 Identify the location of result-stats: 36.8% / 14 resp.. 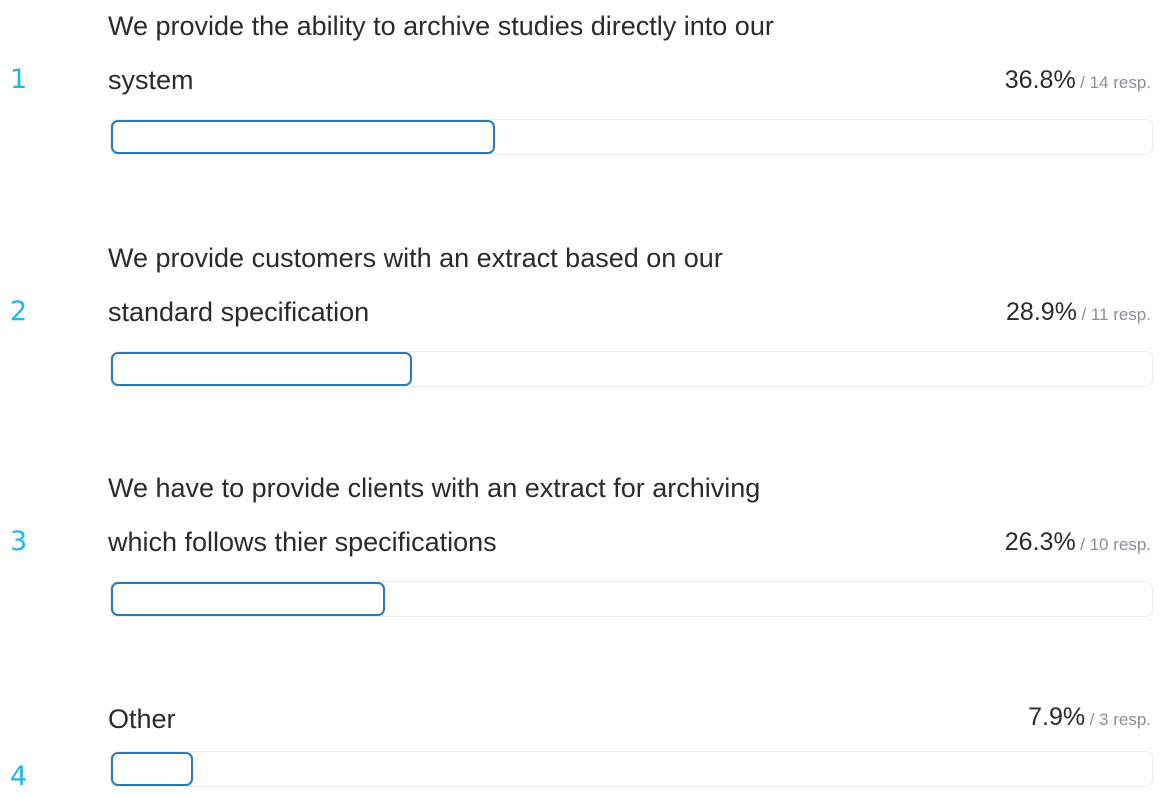
(1078, 80).